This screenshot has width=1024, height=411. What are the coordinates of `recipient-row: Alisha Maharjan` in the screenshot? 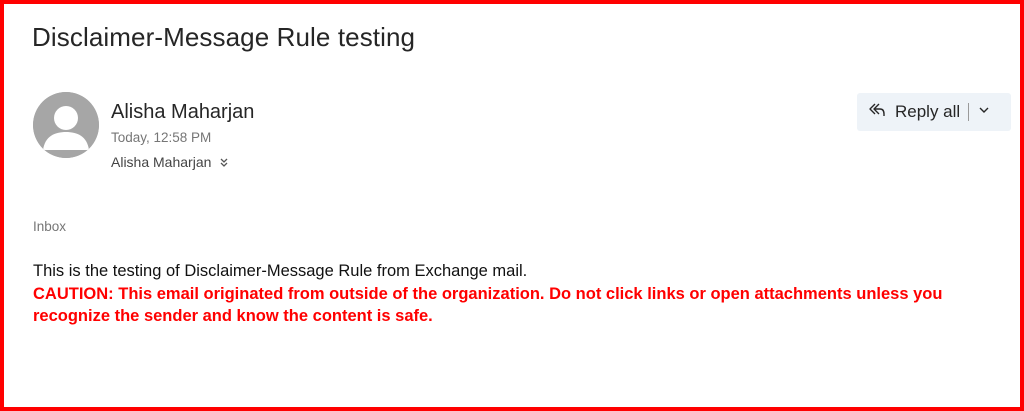 It's located at (171, 162).